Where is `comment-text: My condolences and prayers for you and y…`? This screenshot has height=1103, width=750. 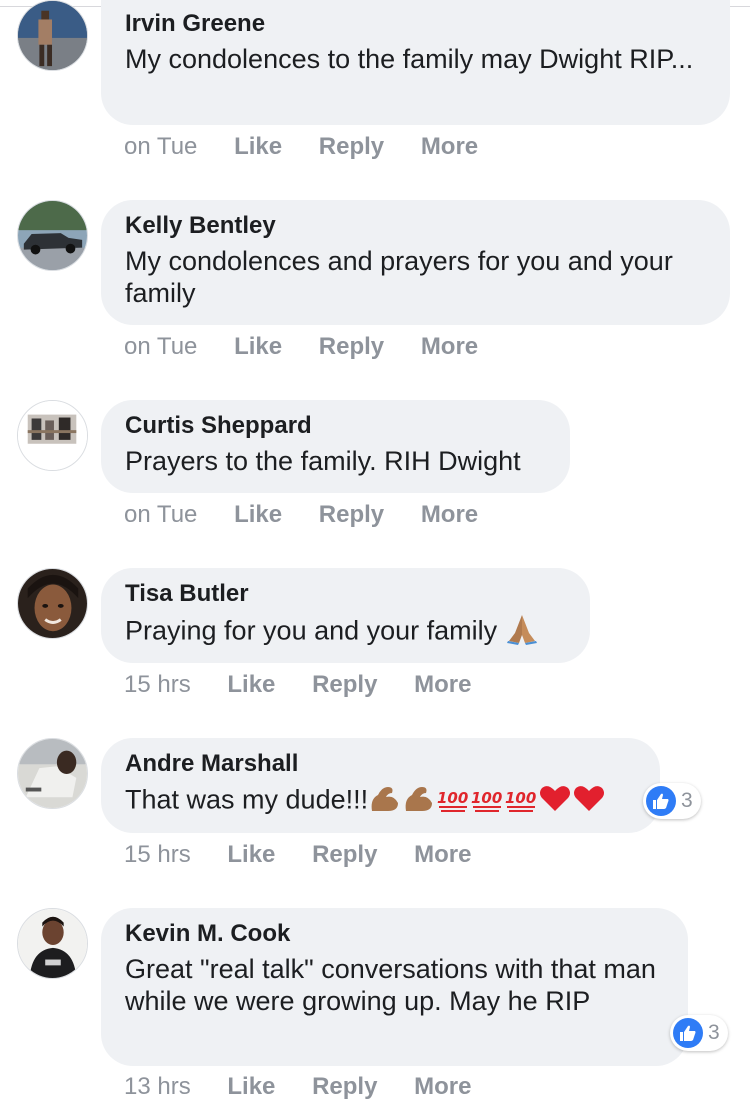
comment-text: My condolences and prayers for you and y… is located at coordinates (399, 277).